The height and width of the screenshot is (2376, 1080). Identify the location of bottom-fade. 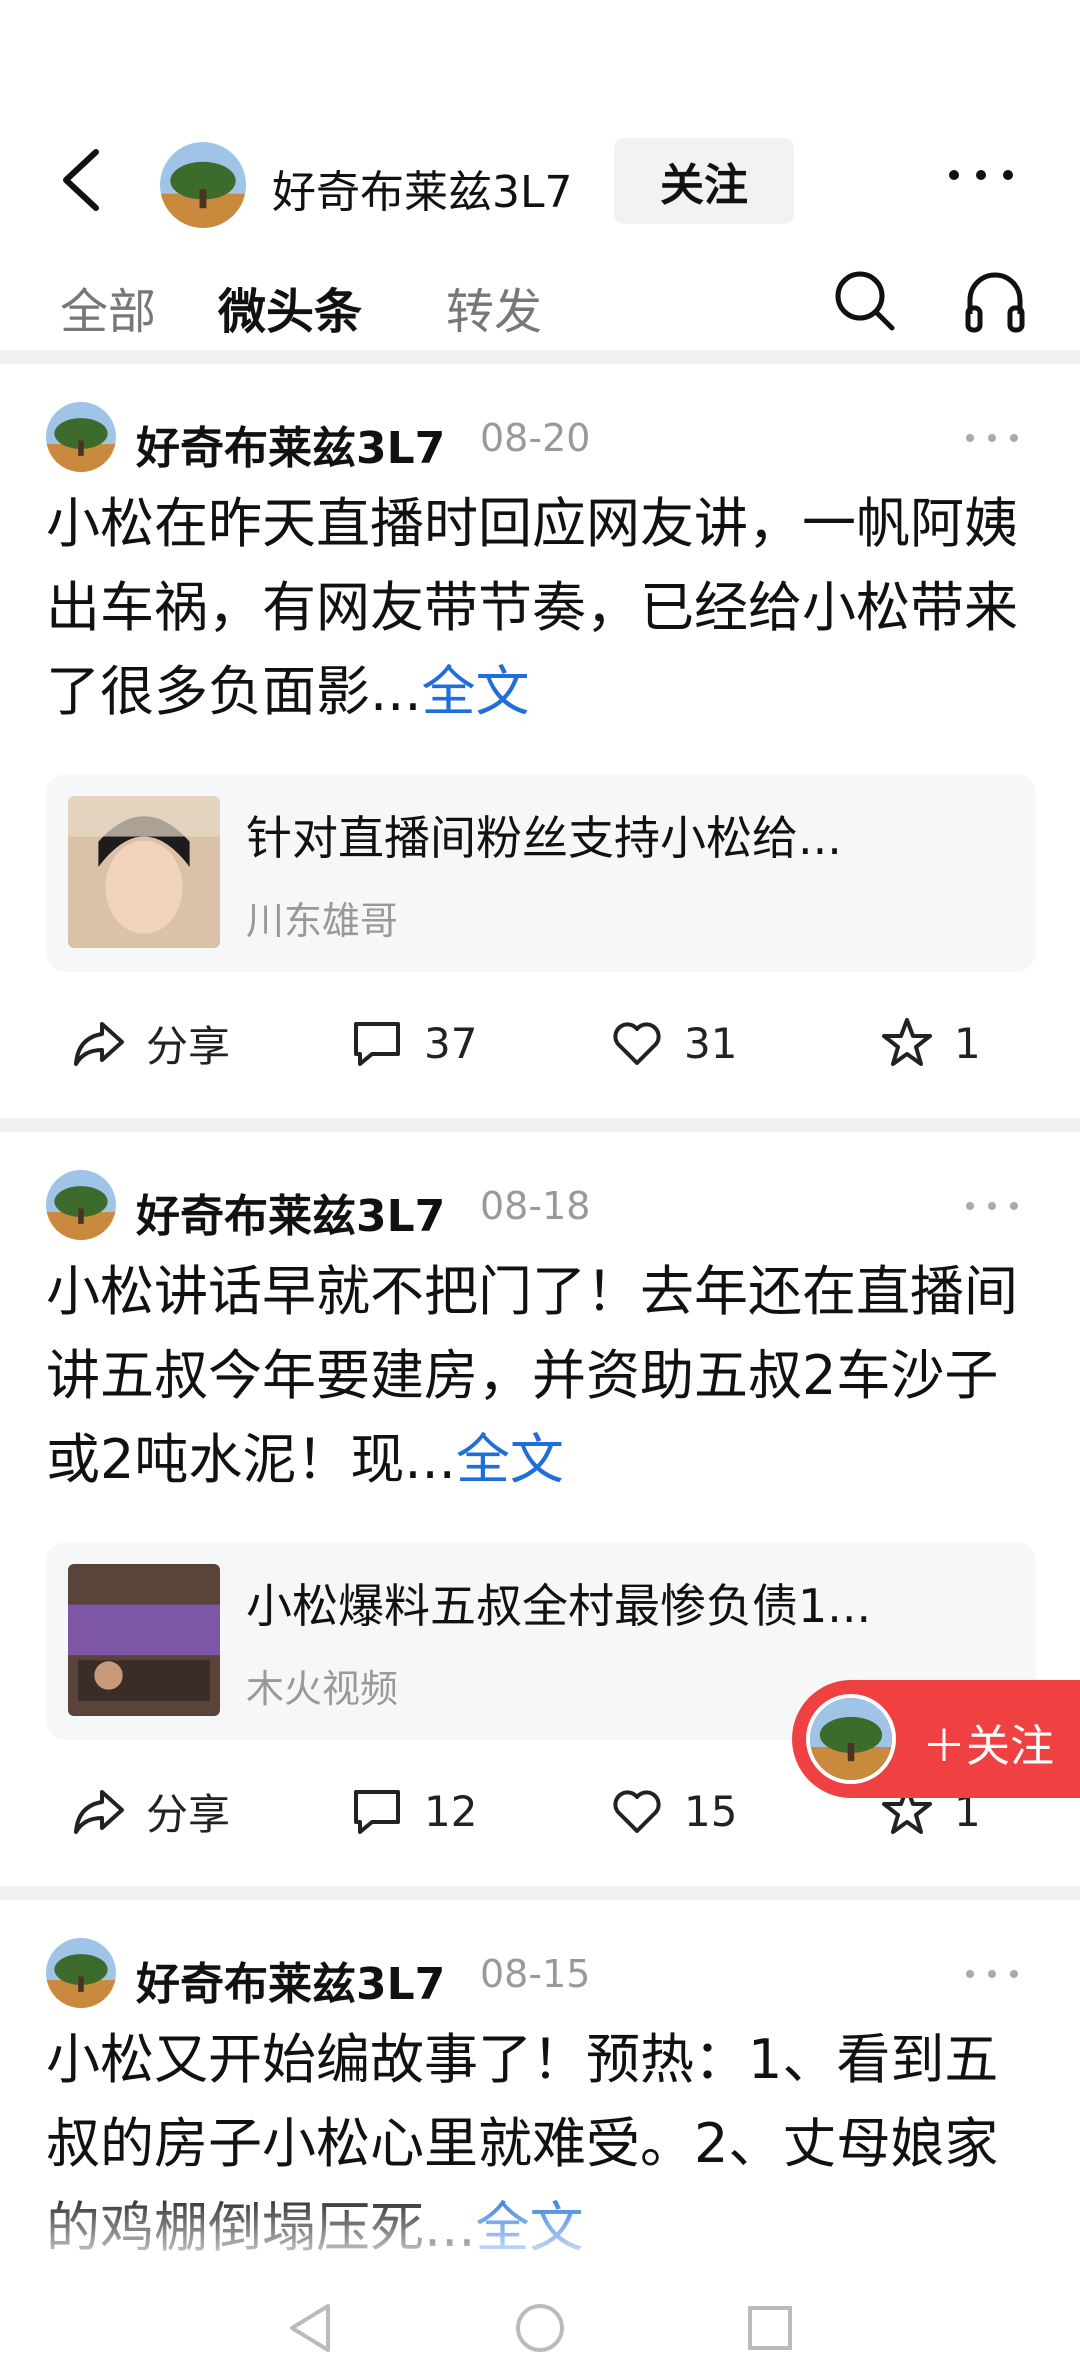
(540, 2231).